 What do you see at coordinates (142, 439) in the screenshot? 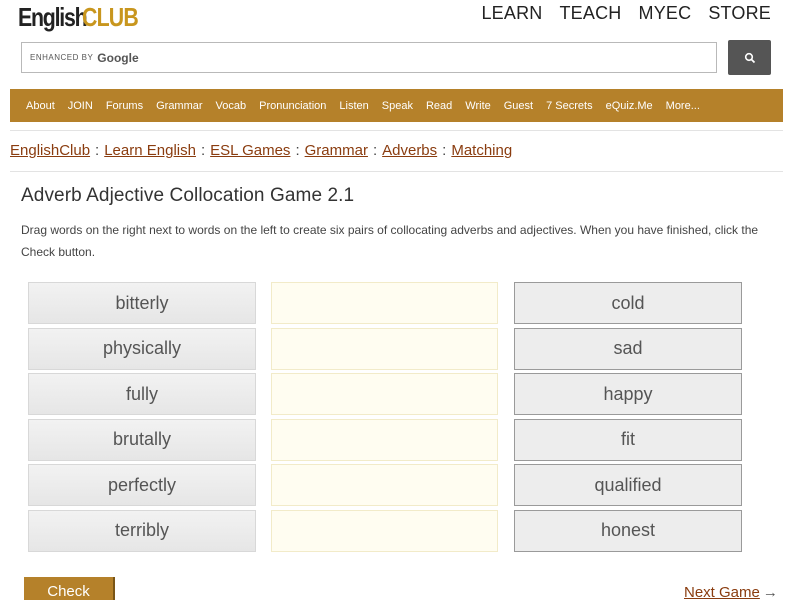
I see `adverb-tile: brutally` at bounding box center [142, 439].